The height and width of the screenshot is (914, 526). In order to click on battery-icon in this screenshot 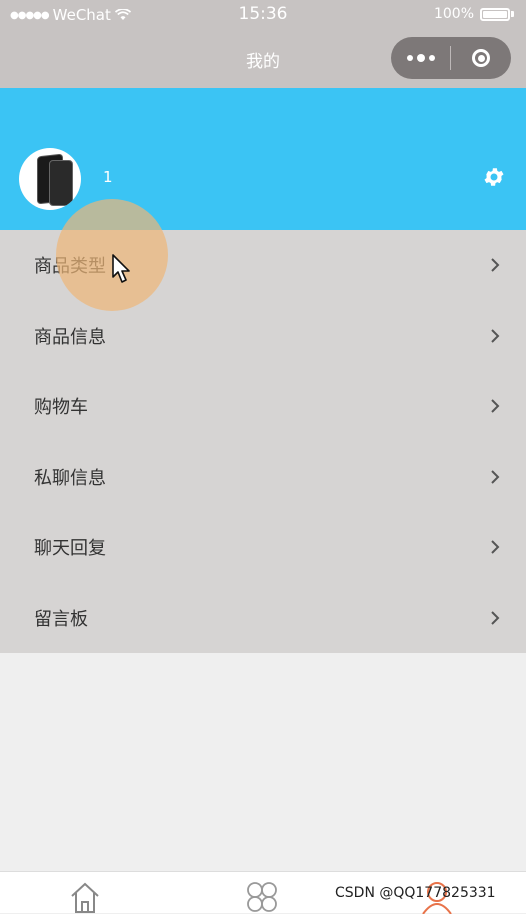, I will do `click(495, 14)`.